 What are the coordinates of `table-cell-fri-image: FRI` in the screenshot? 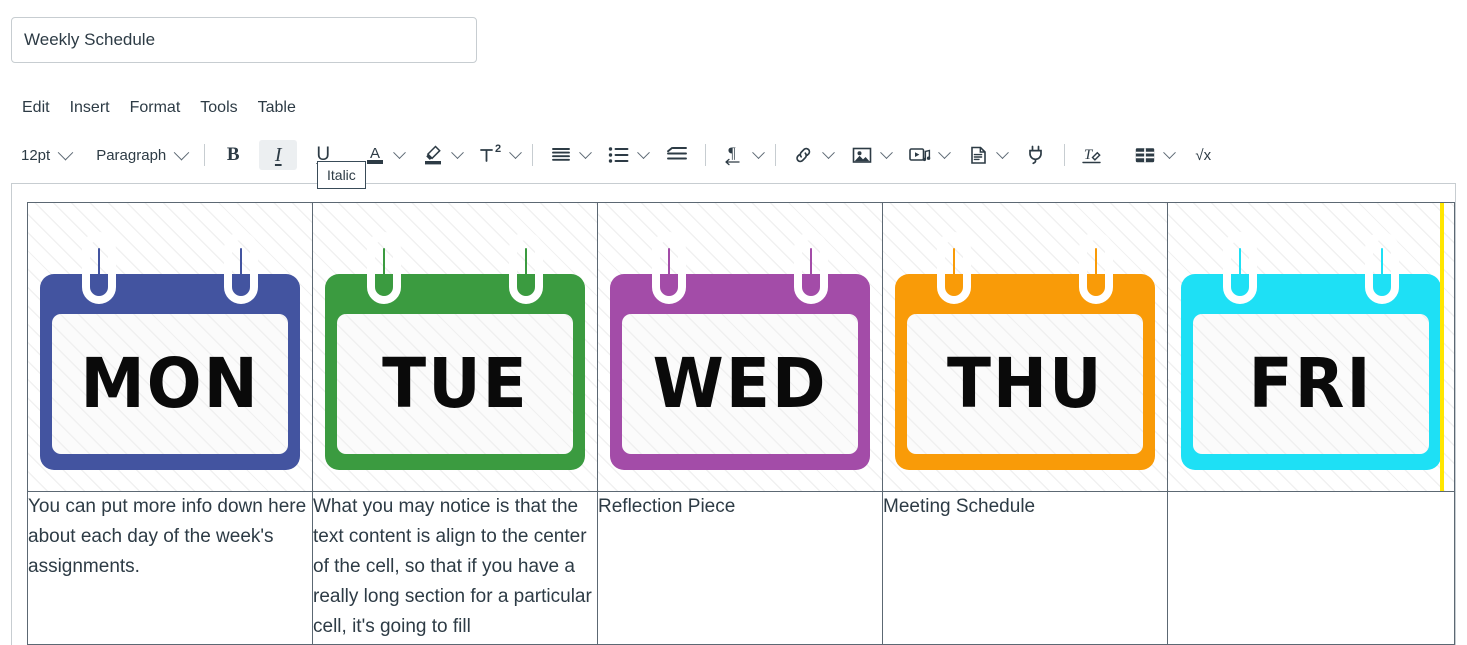 It's located at (1311, 347).